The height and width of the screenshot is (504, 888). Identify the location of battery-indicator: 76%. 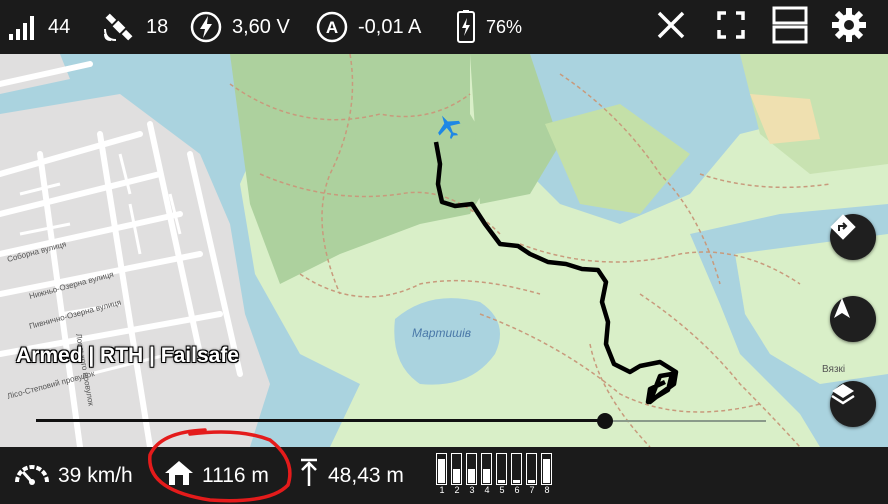
(489, 27).